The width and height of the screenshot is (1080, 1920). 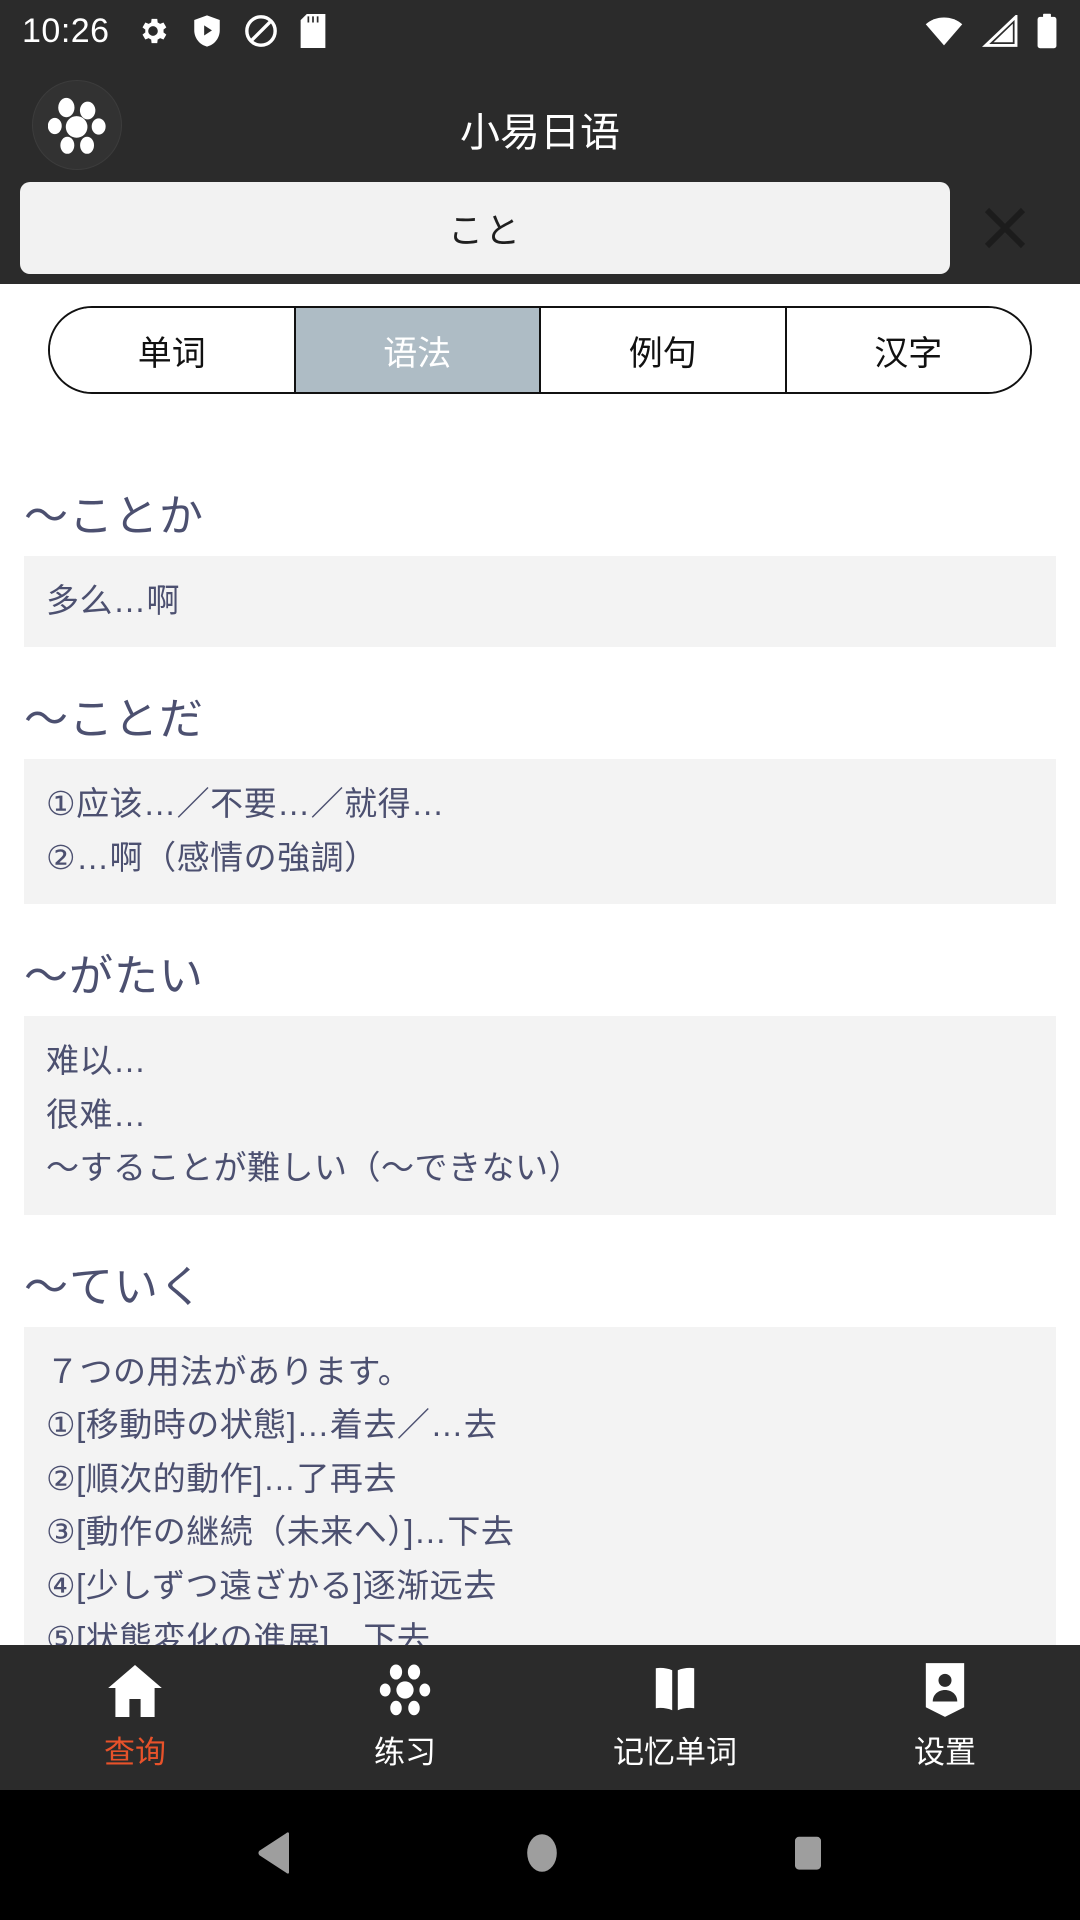 What do you see at coordinates (271, 1585) in the screenshot?
I see `definition-line: ④[少しずつ遠ざかる]逐渐远去` at bounding box center [271, 1585].